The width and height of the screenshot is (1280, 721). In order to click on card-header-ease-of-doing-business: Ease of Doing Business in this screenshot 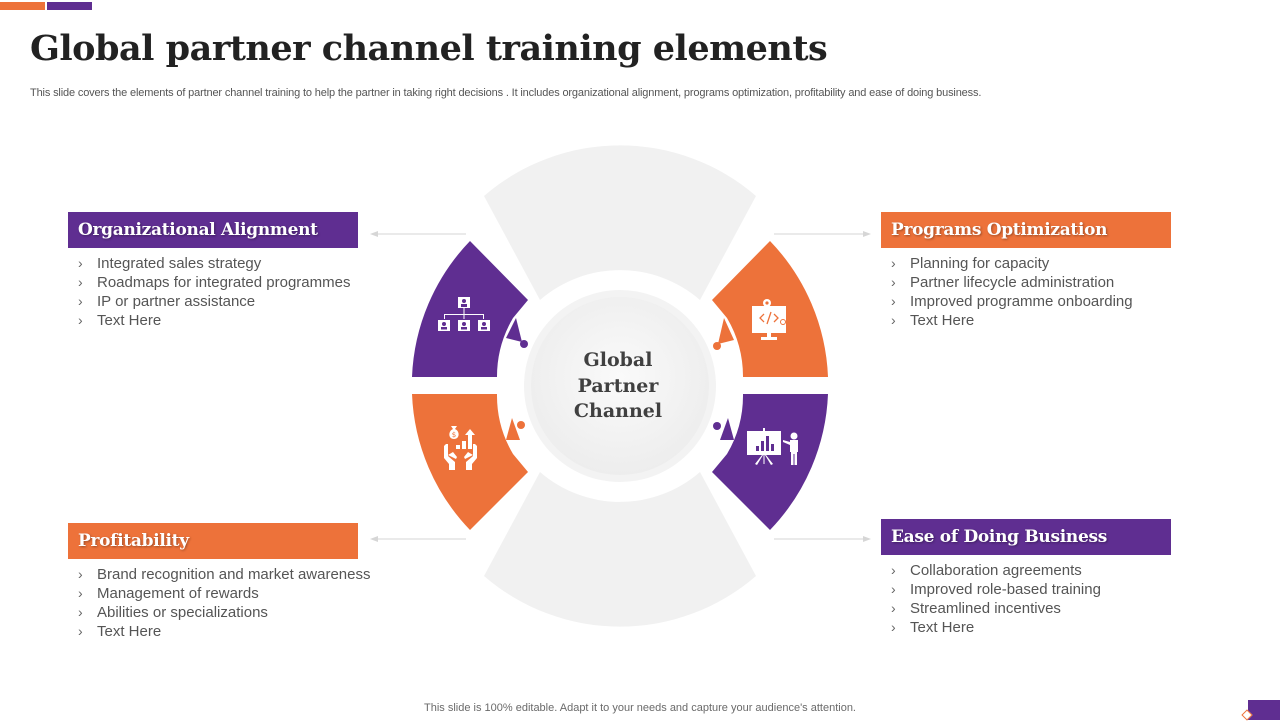, I will do `click(1026, 537)`.